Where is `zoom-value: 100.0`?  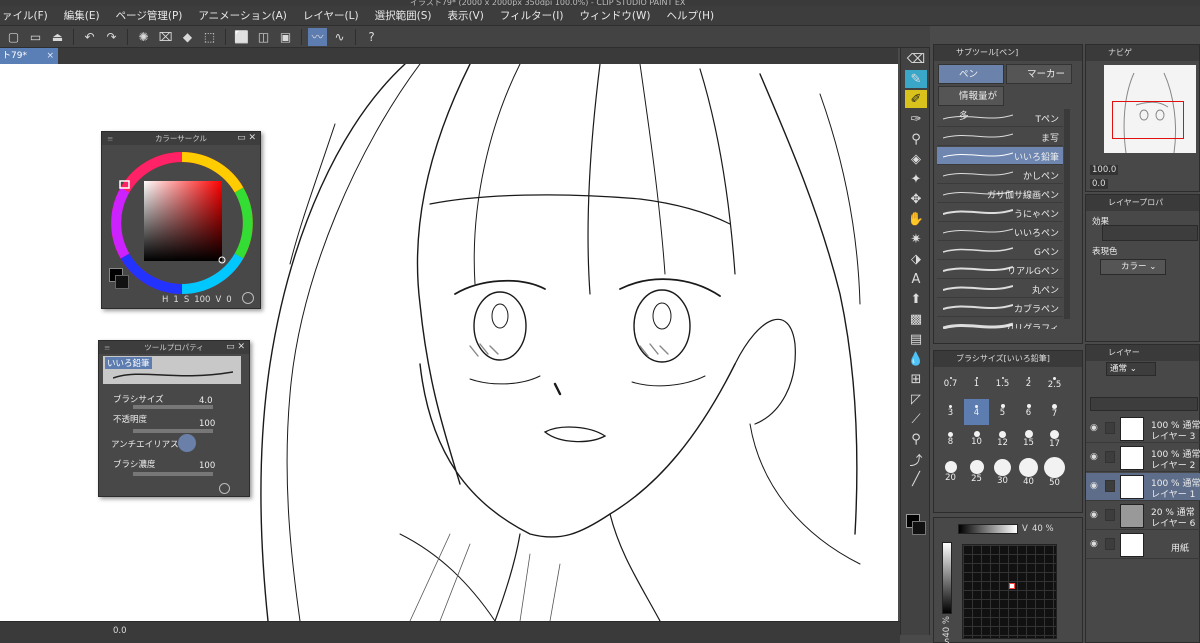
zoom-value: 100.0 is located at coordinates (1104, 170).